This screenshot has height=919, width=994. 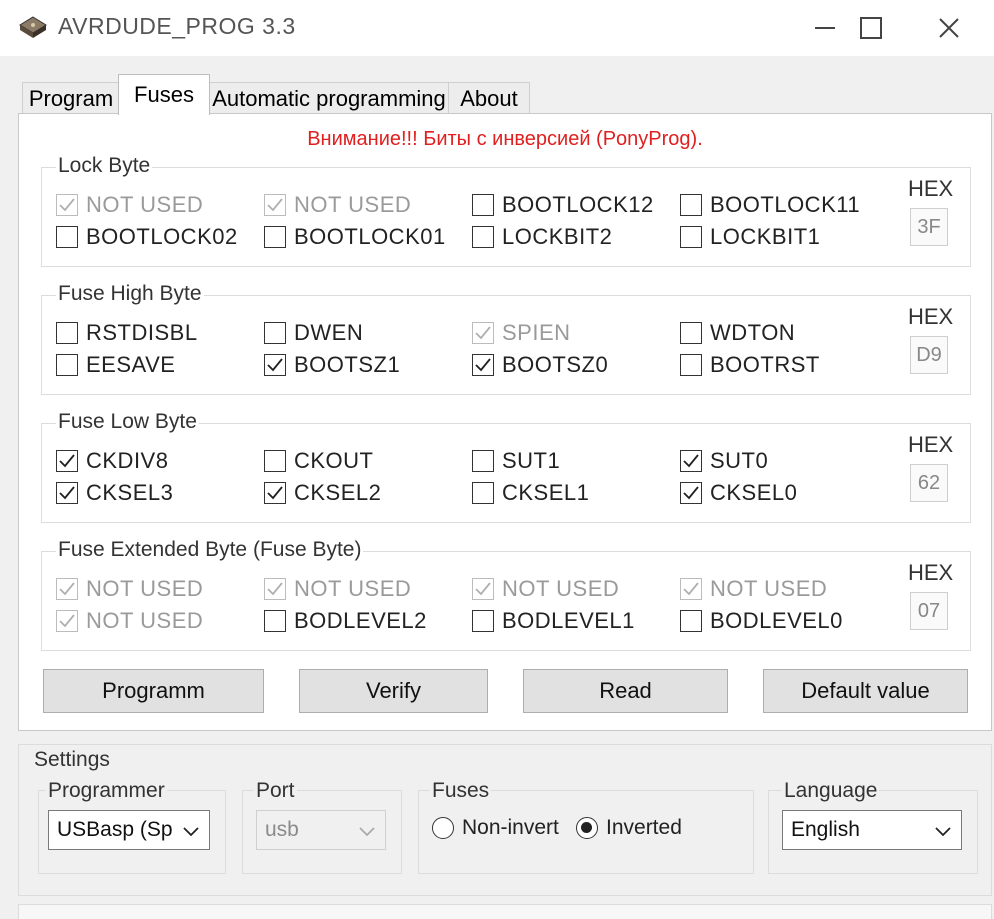 I want to click on tab-automatic-programming: Automatic programming, so click(x=329, y=98).